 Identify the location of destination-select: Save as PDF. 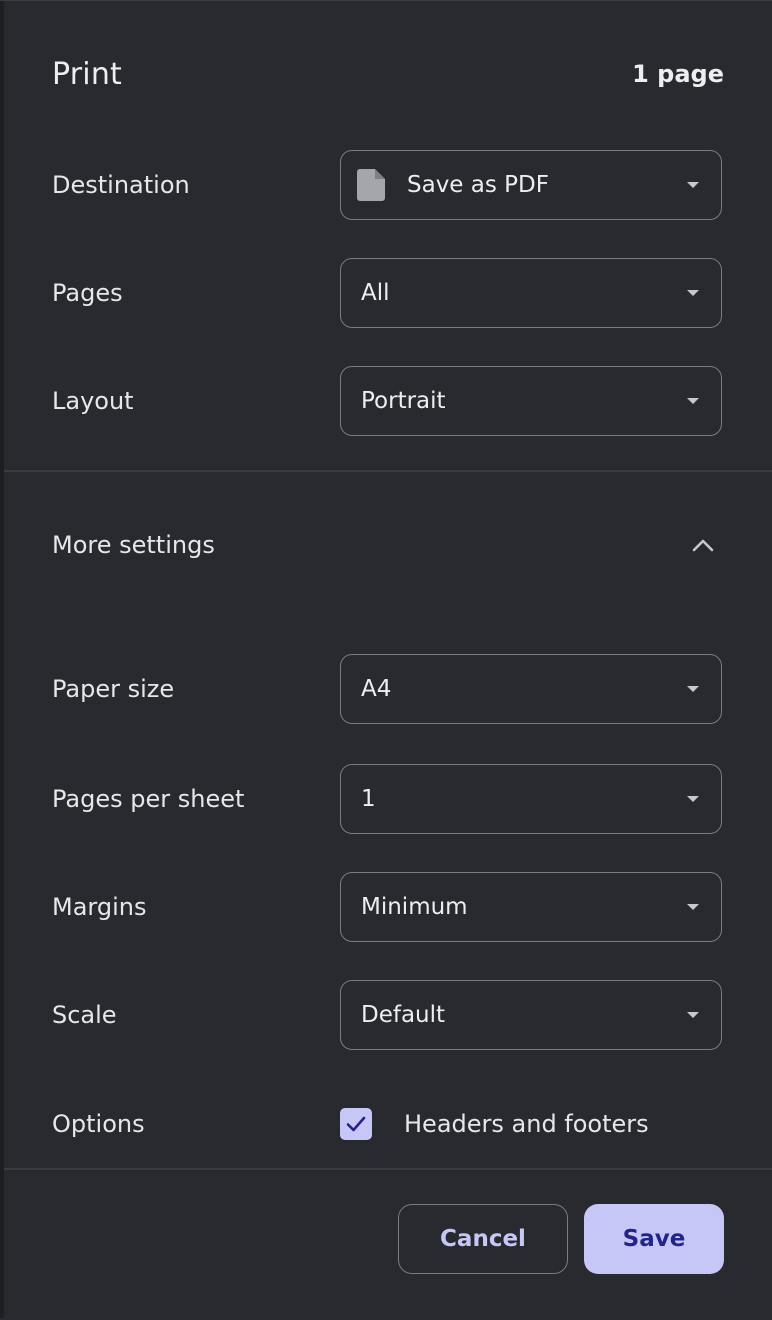
(531, 185).